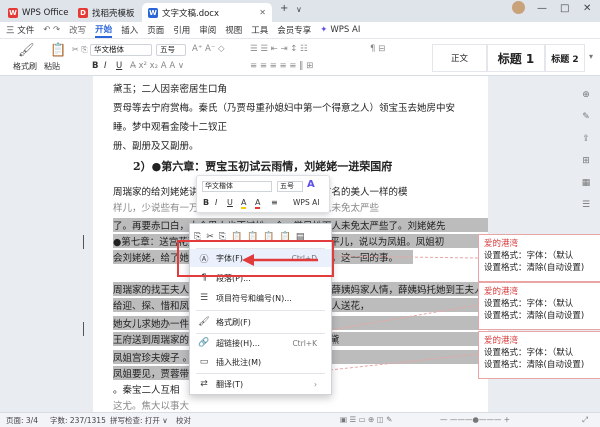  Describe the element at coordinates (262, 12) in the screenshot. I see `close-tab-icon: ✕` at that location.